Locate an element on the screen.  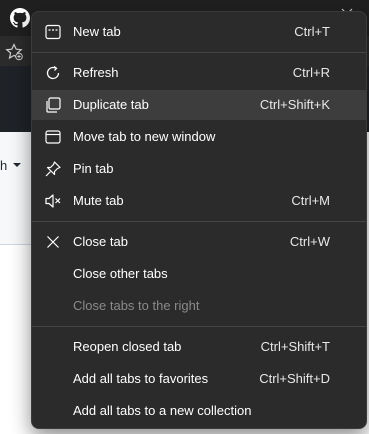
duplicate-icon is located at coordinates (53, 105).